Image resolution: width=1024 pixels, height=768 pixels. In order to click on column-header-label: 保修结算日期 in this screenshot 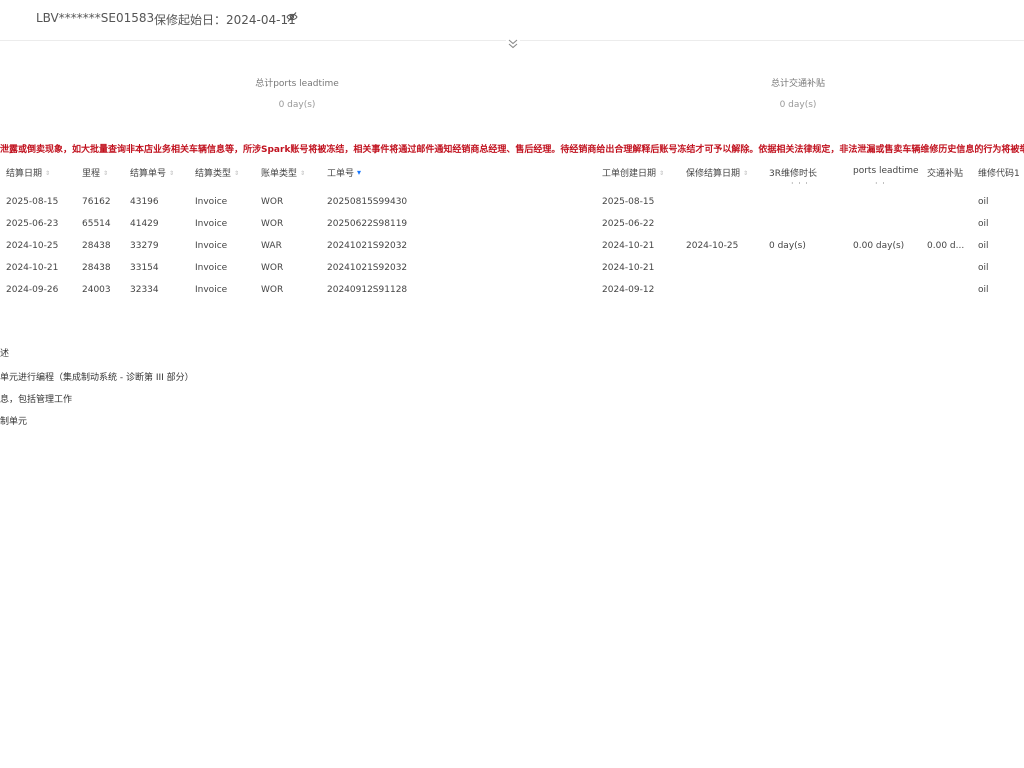, I will do `click(713, 174)`.